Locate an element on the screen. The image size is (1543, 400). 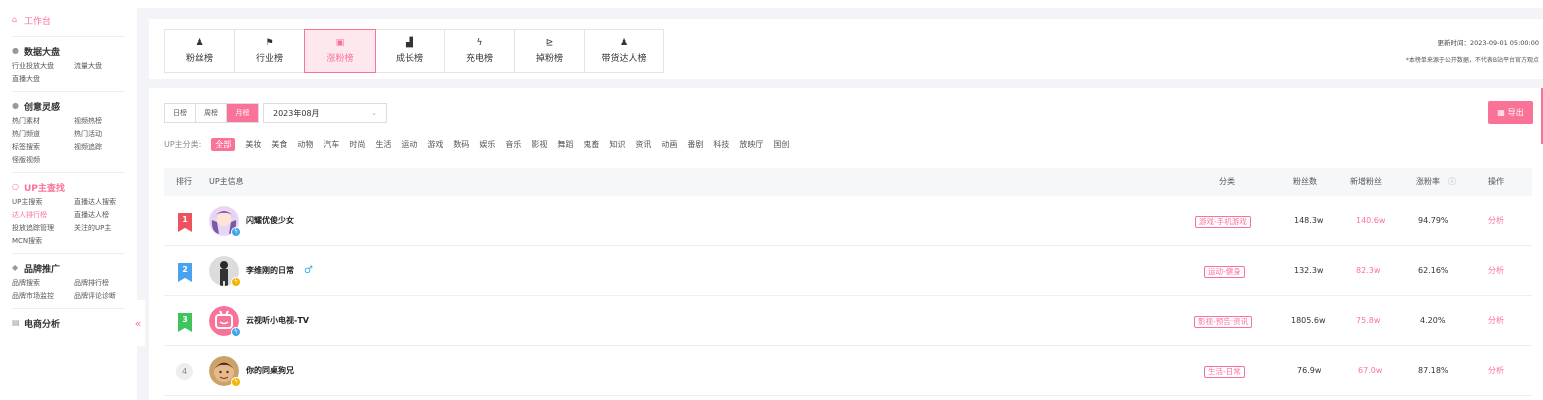
category-item: 动物 is located at coordinates (305, 144).